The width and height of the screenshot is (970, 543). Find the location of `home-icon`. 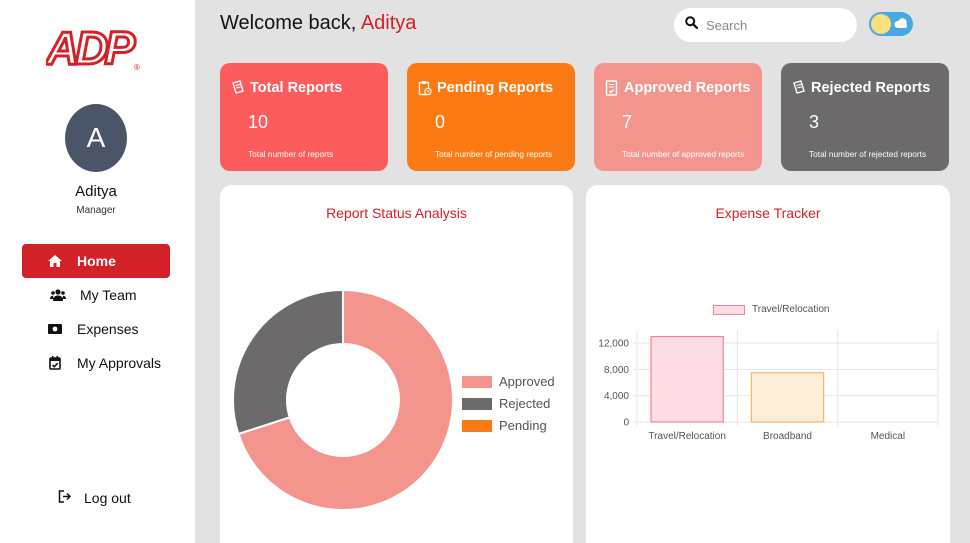

home-icon is located at coordinates (55, 261).